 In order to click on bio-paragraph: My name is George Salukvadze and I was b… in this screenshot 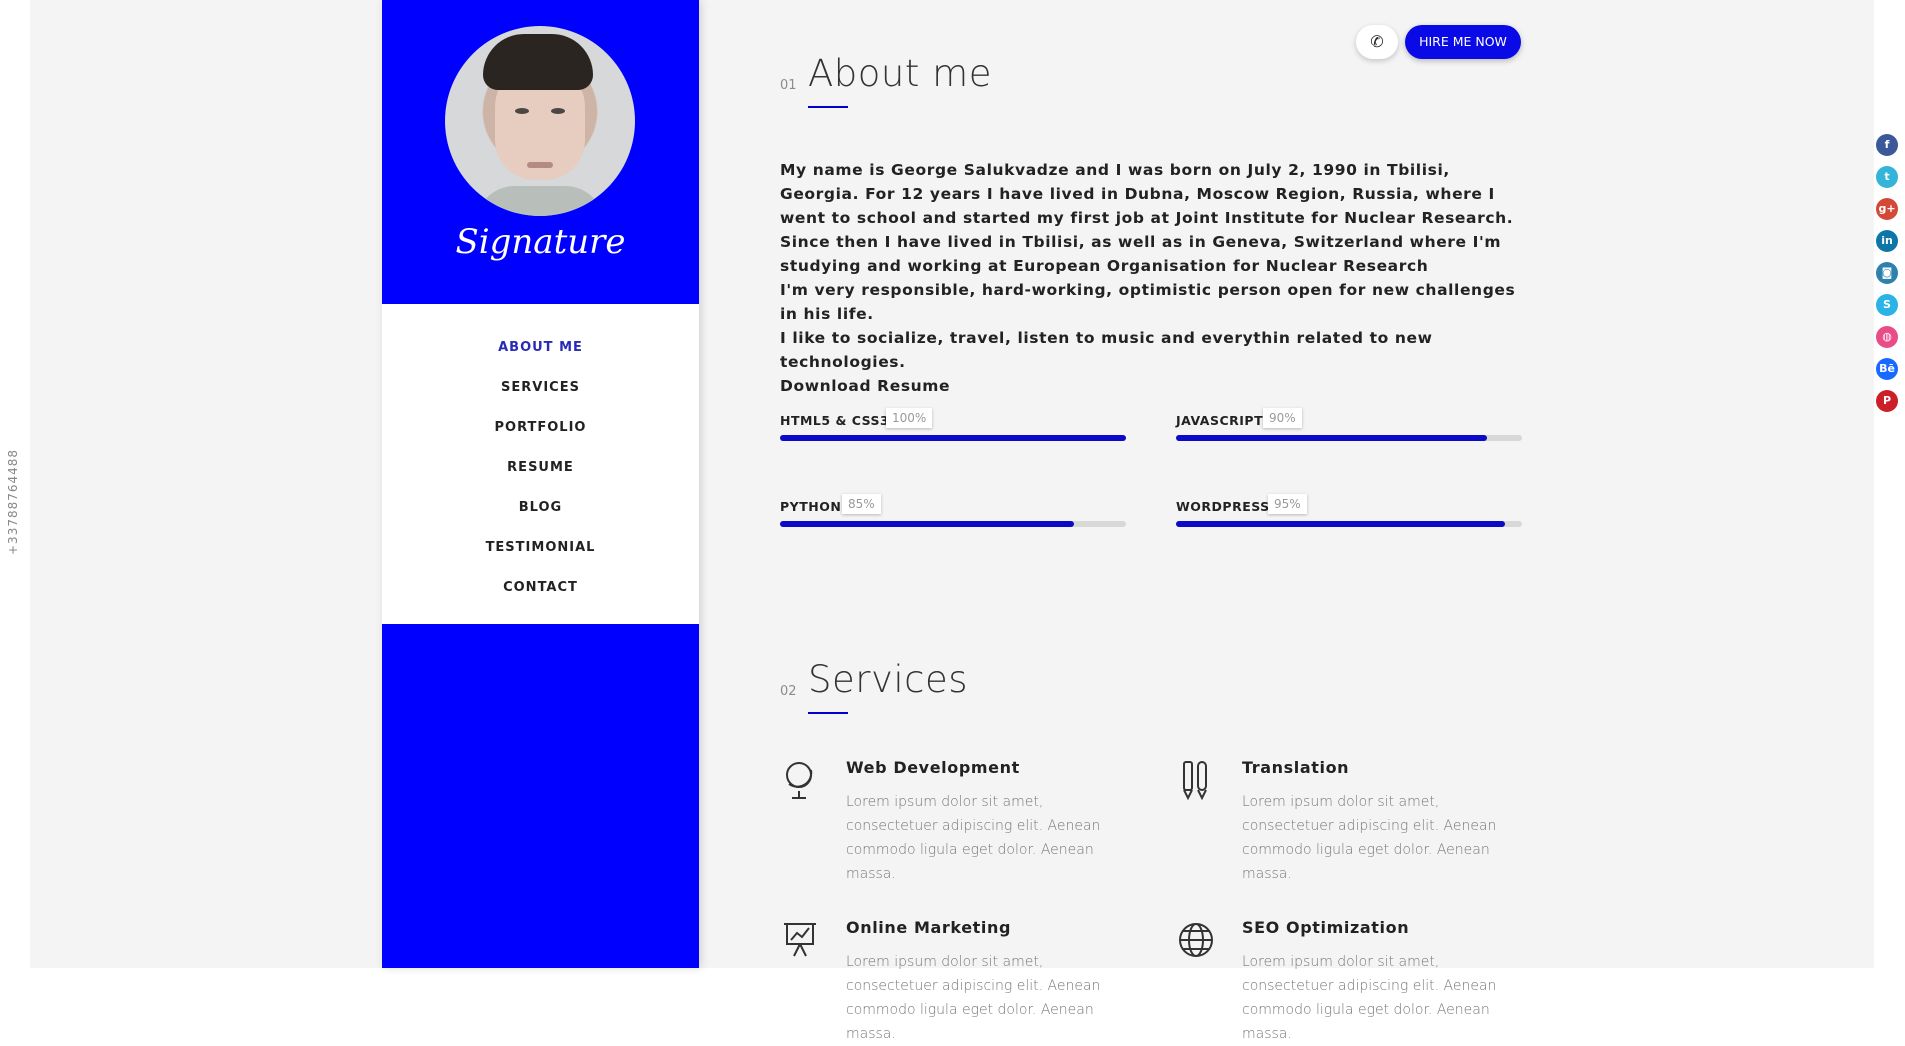, I will do `click(1147, 194)`.